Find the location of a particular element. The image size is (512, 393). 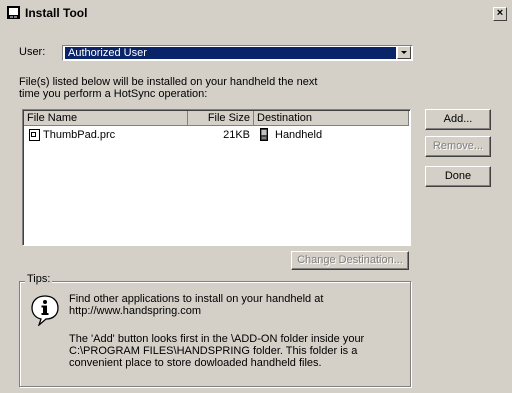

column-header-file-name: File Name is located at coordinates (106, 118).